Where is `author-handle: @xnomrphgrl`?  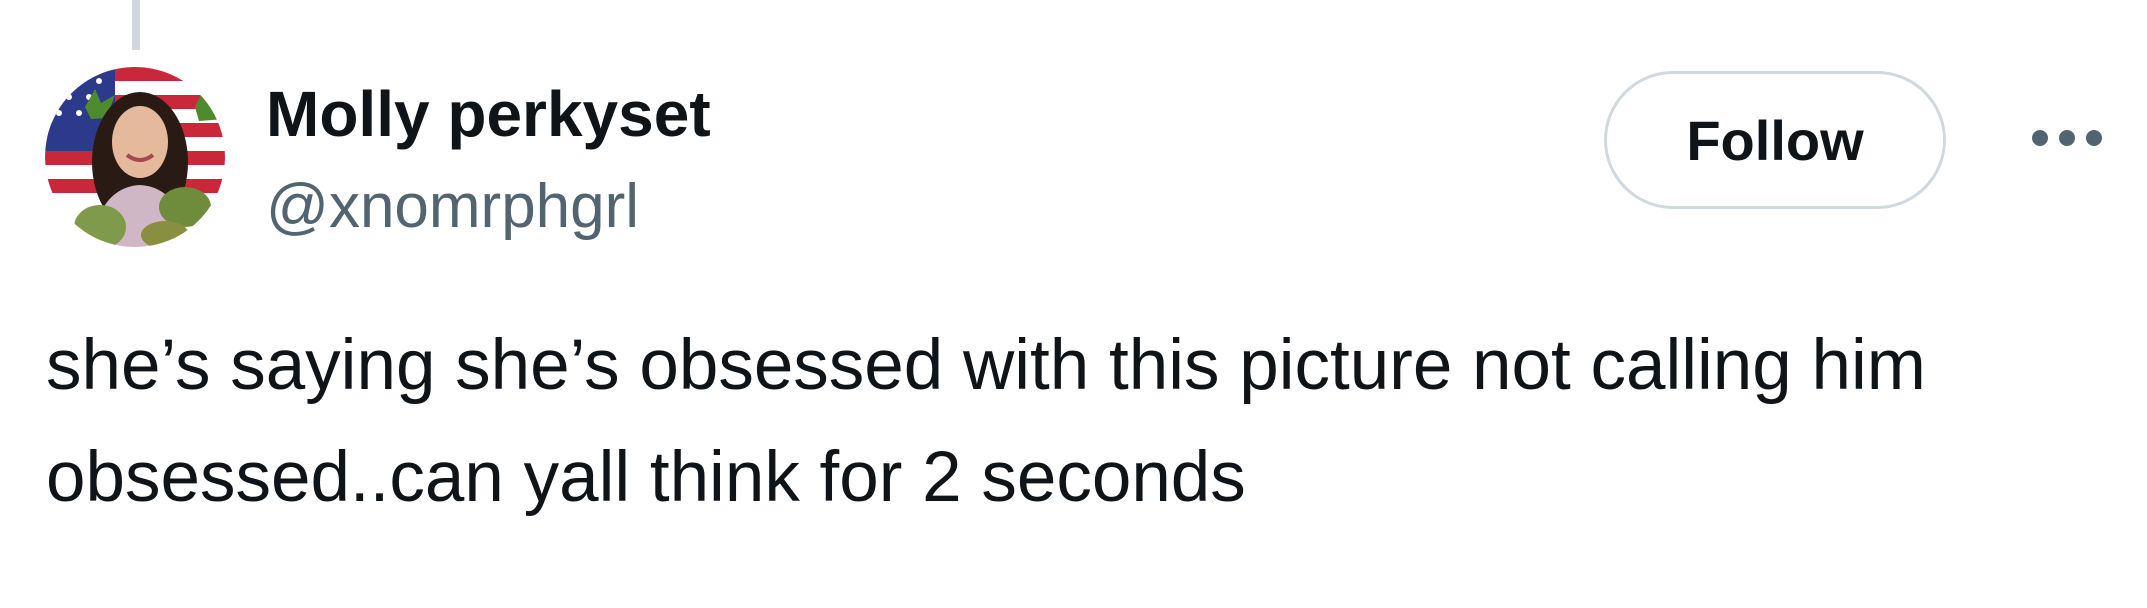
author-handle: @xnomrphgrl is located at coordinates (452, 207).